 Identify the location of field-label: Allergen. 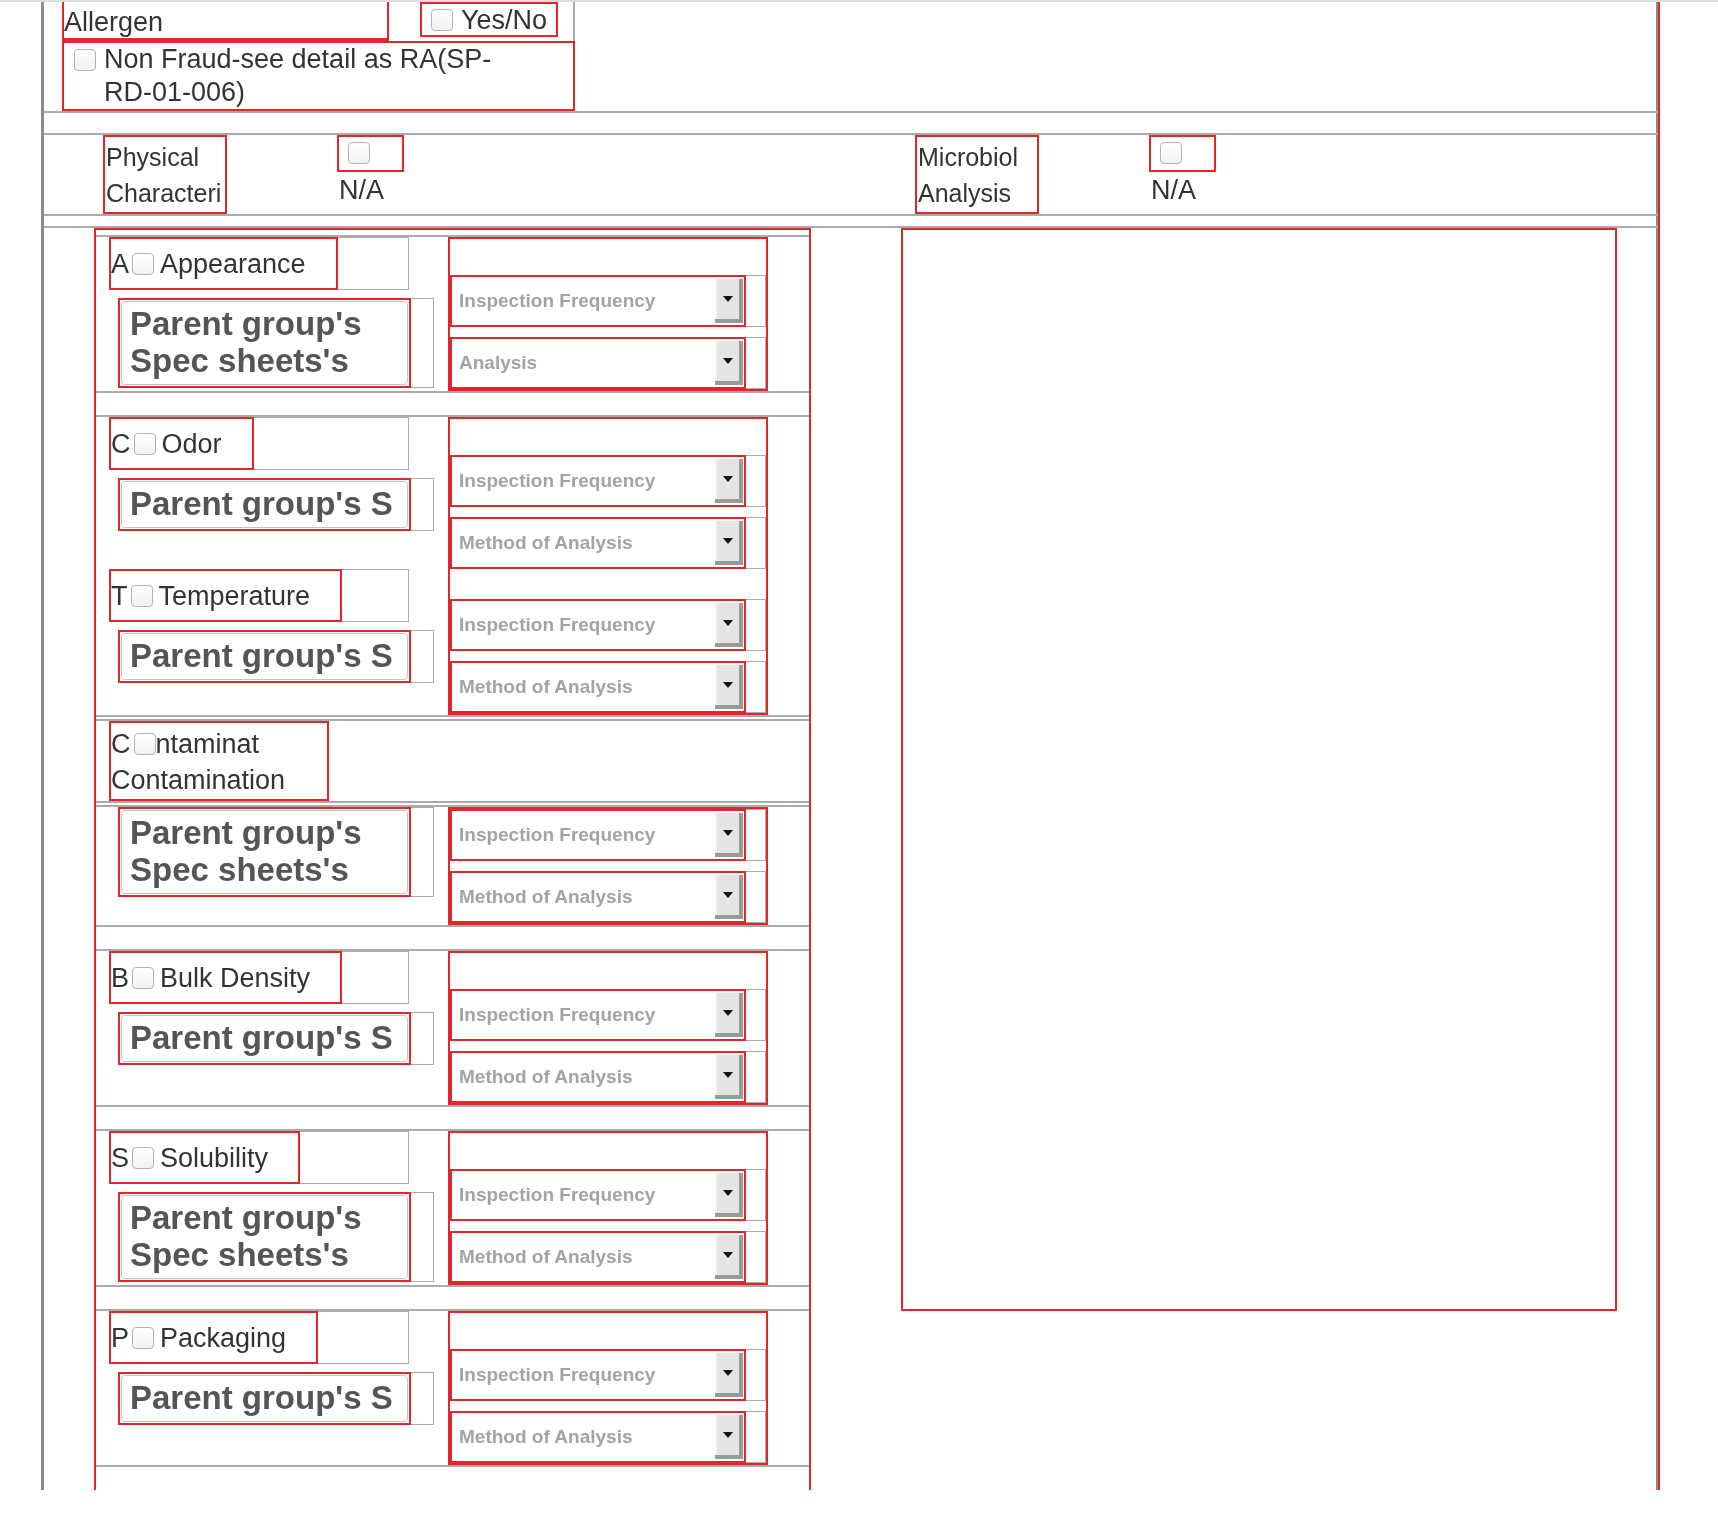
(225, 21).